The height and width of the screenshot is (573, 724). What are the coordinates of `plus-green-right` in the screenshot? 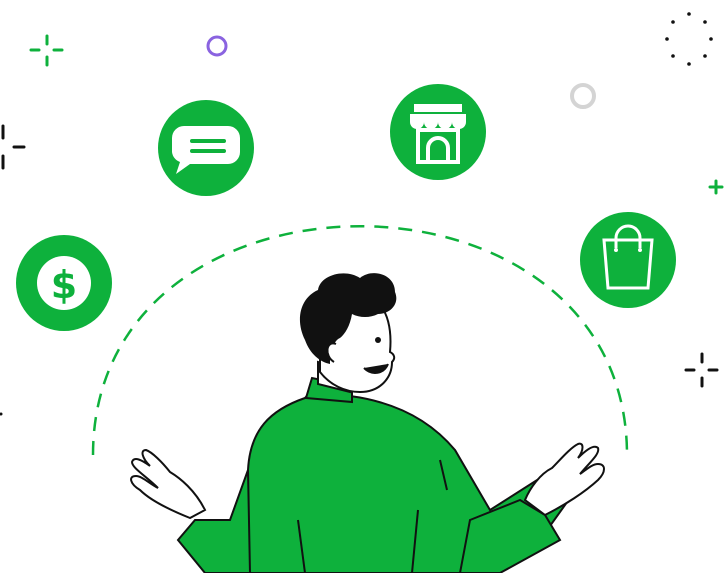 It's located at (716, 187).